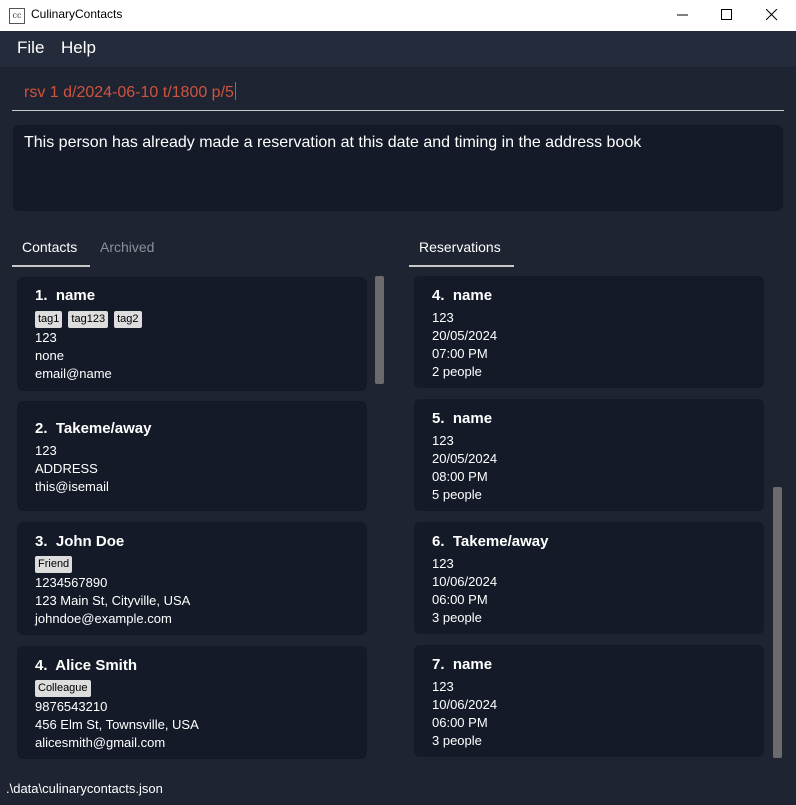  Describe the element at coordinates (93, 428) in the screenshot. I see `contact-name: 2. Takeme/away` at that location.